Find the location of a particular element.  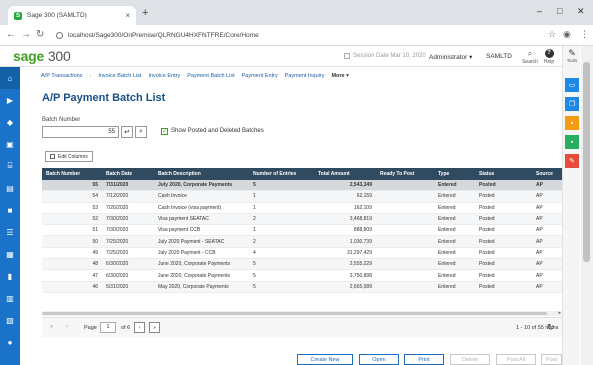

subnav-invoice-entry: Invoice Entry is located at coordinates (164, 76).